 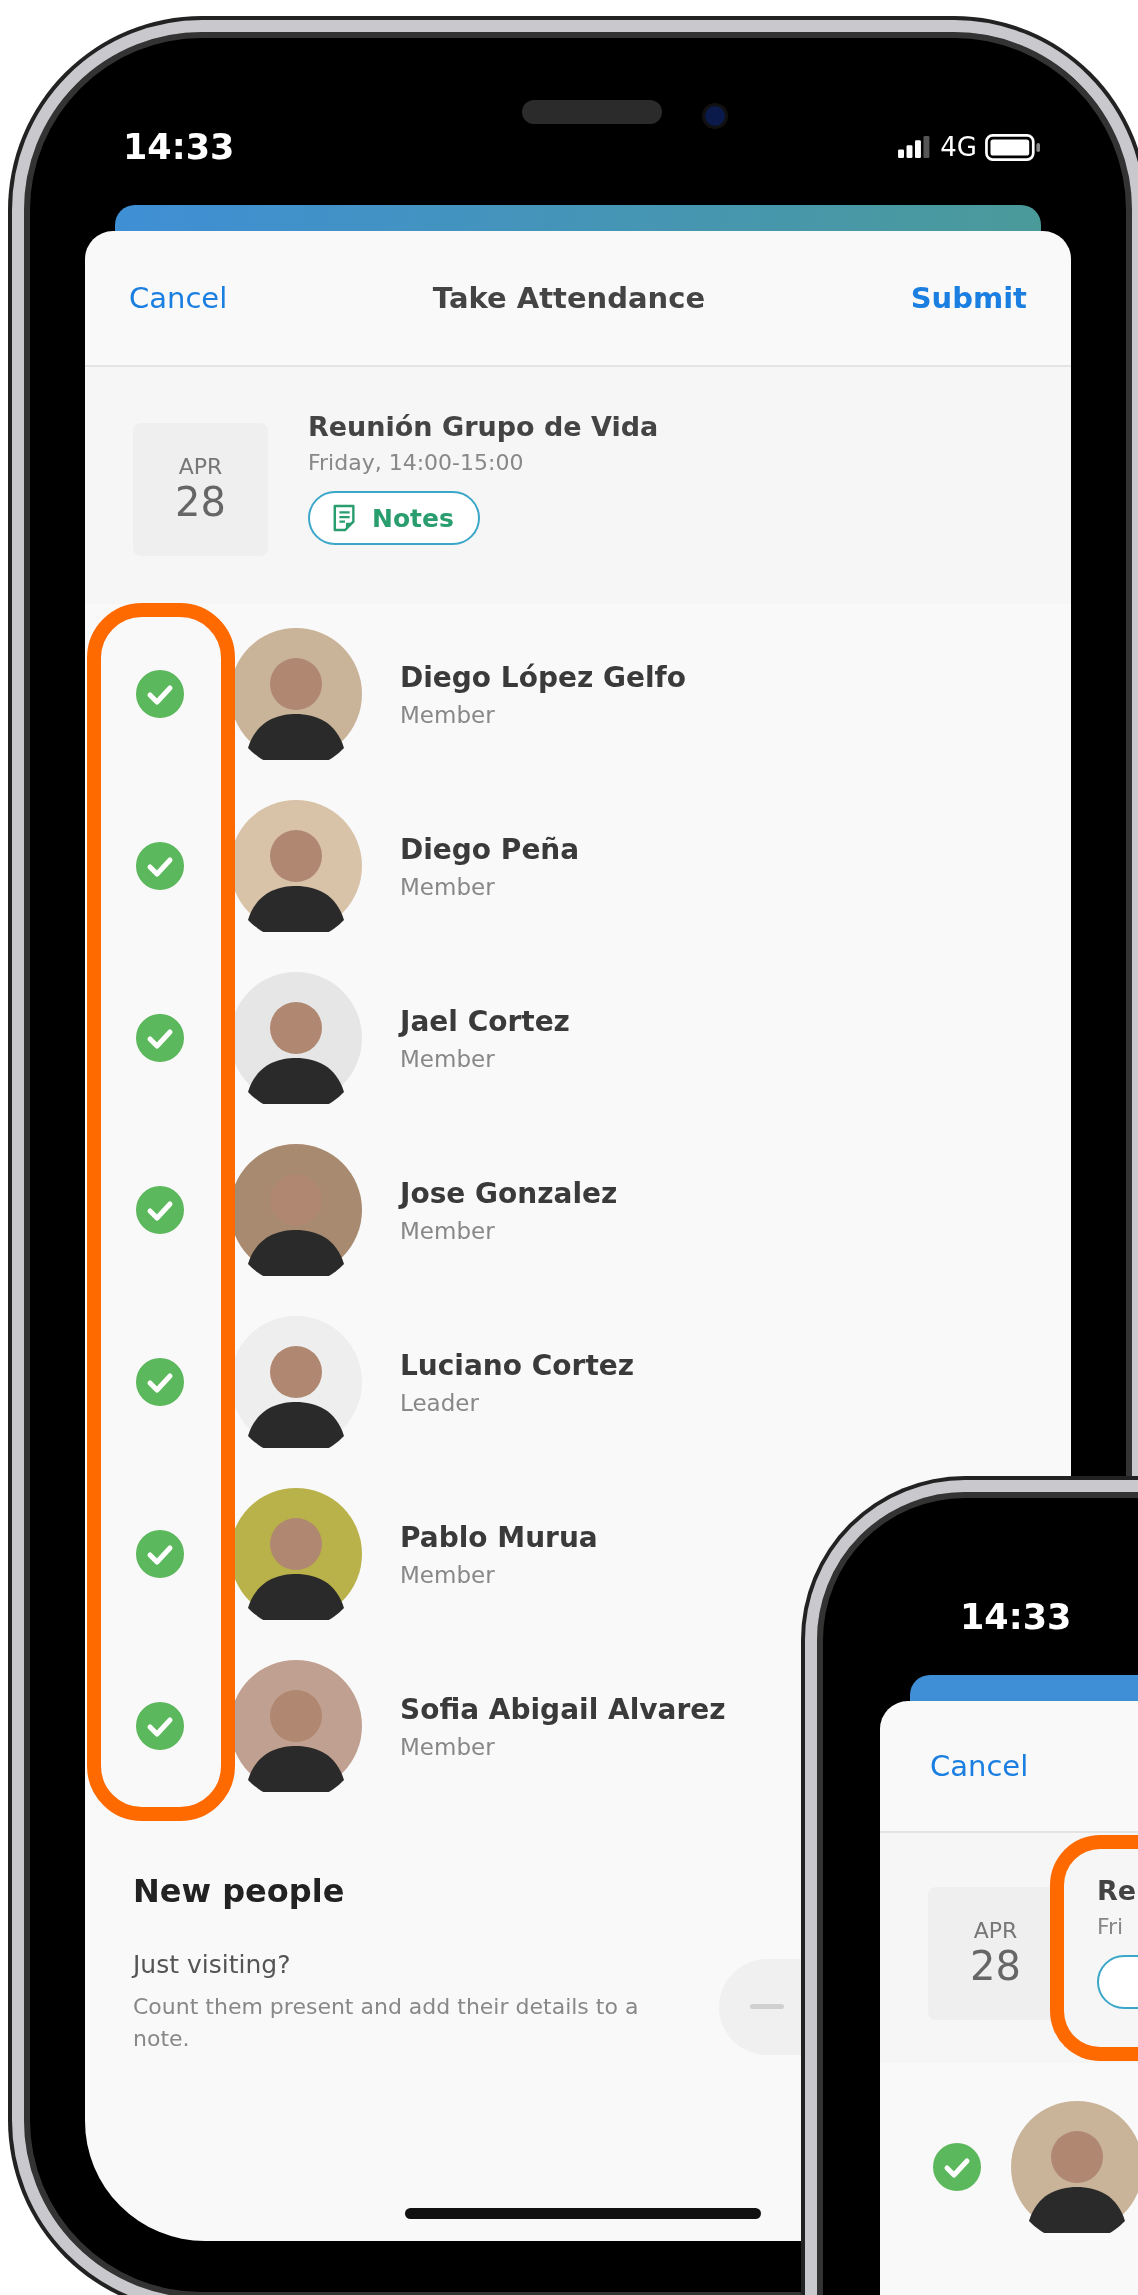 What do you see at coordinates (1074, 2167) in the screenshot?
I see `avatar-icon` at bounding box center [1074, 2167].